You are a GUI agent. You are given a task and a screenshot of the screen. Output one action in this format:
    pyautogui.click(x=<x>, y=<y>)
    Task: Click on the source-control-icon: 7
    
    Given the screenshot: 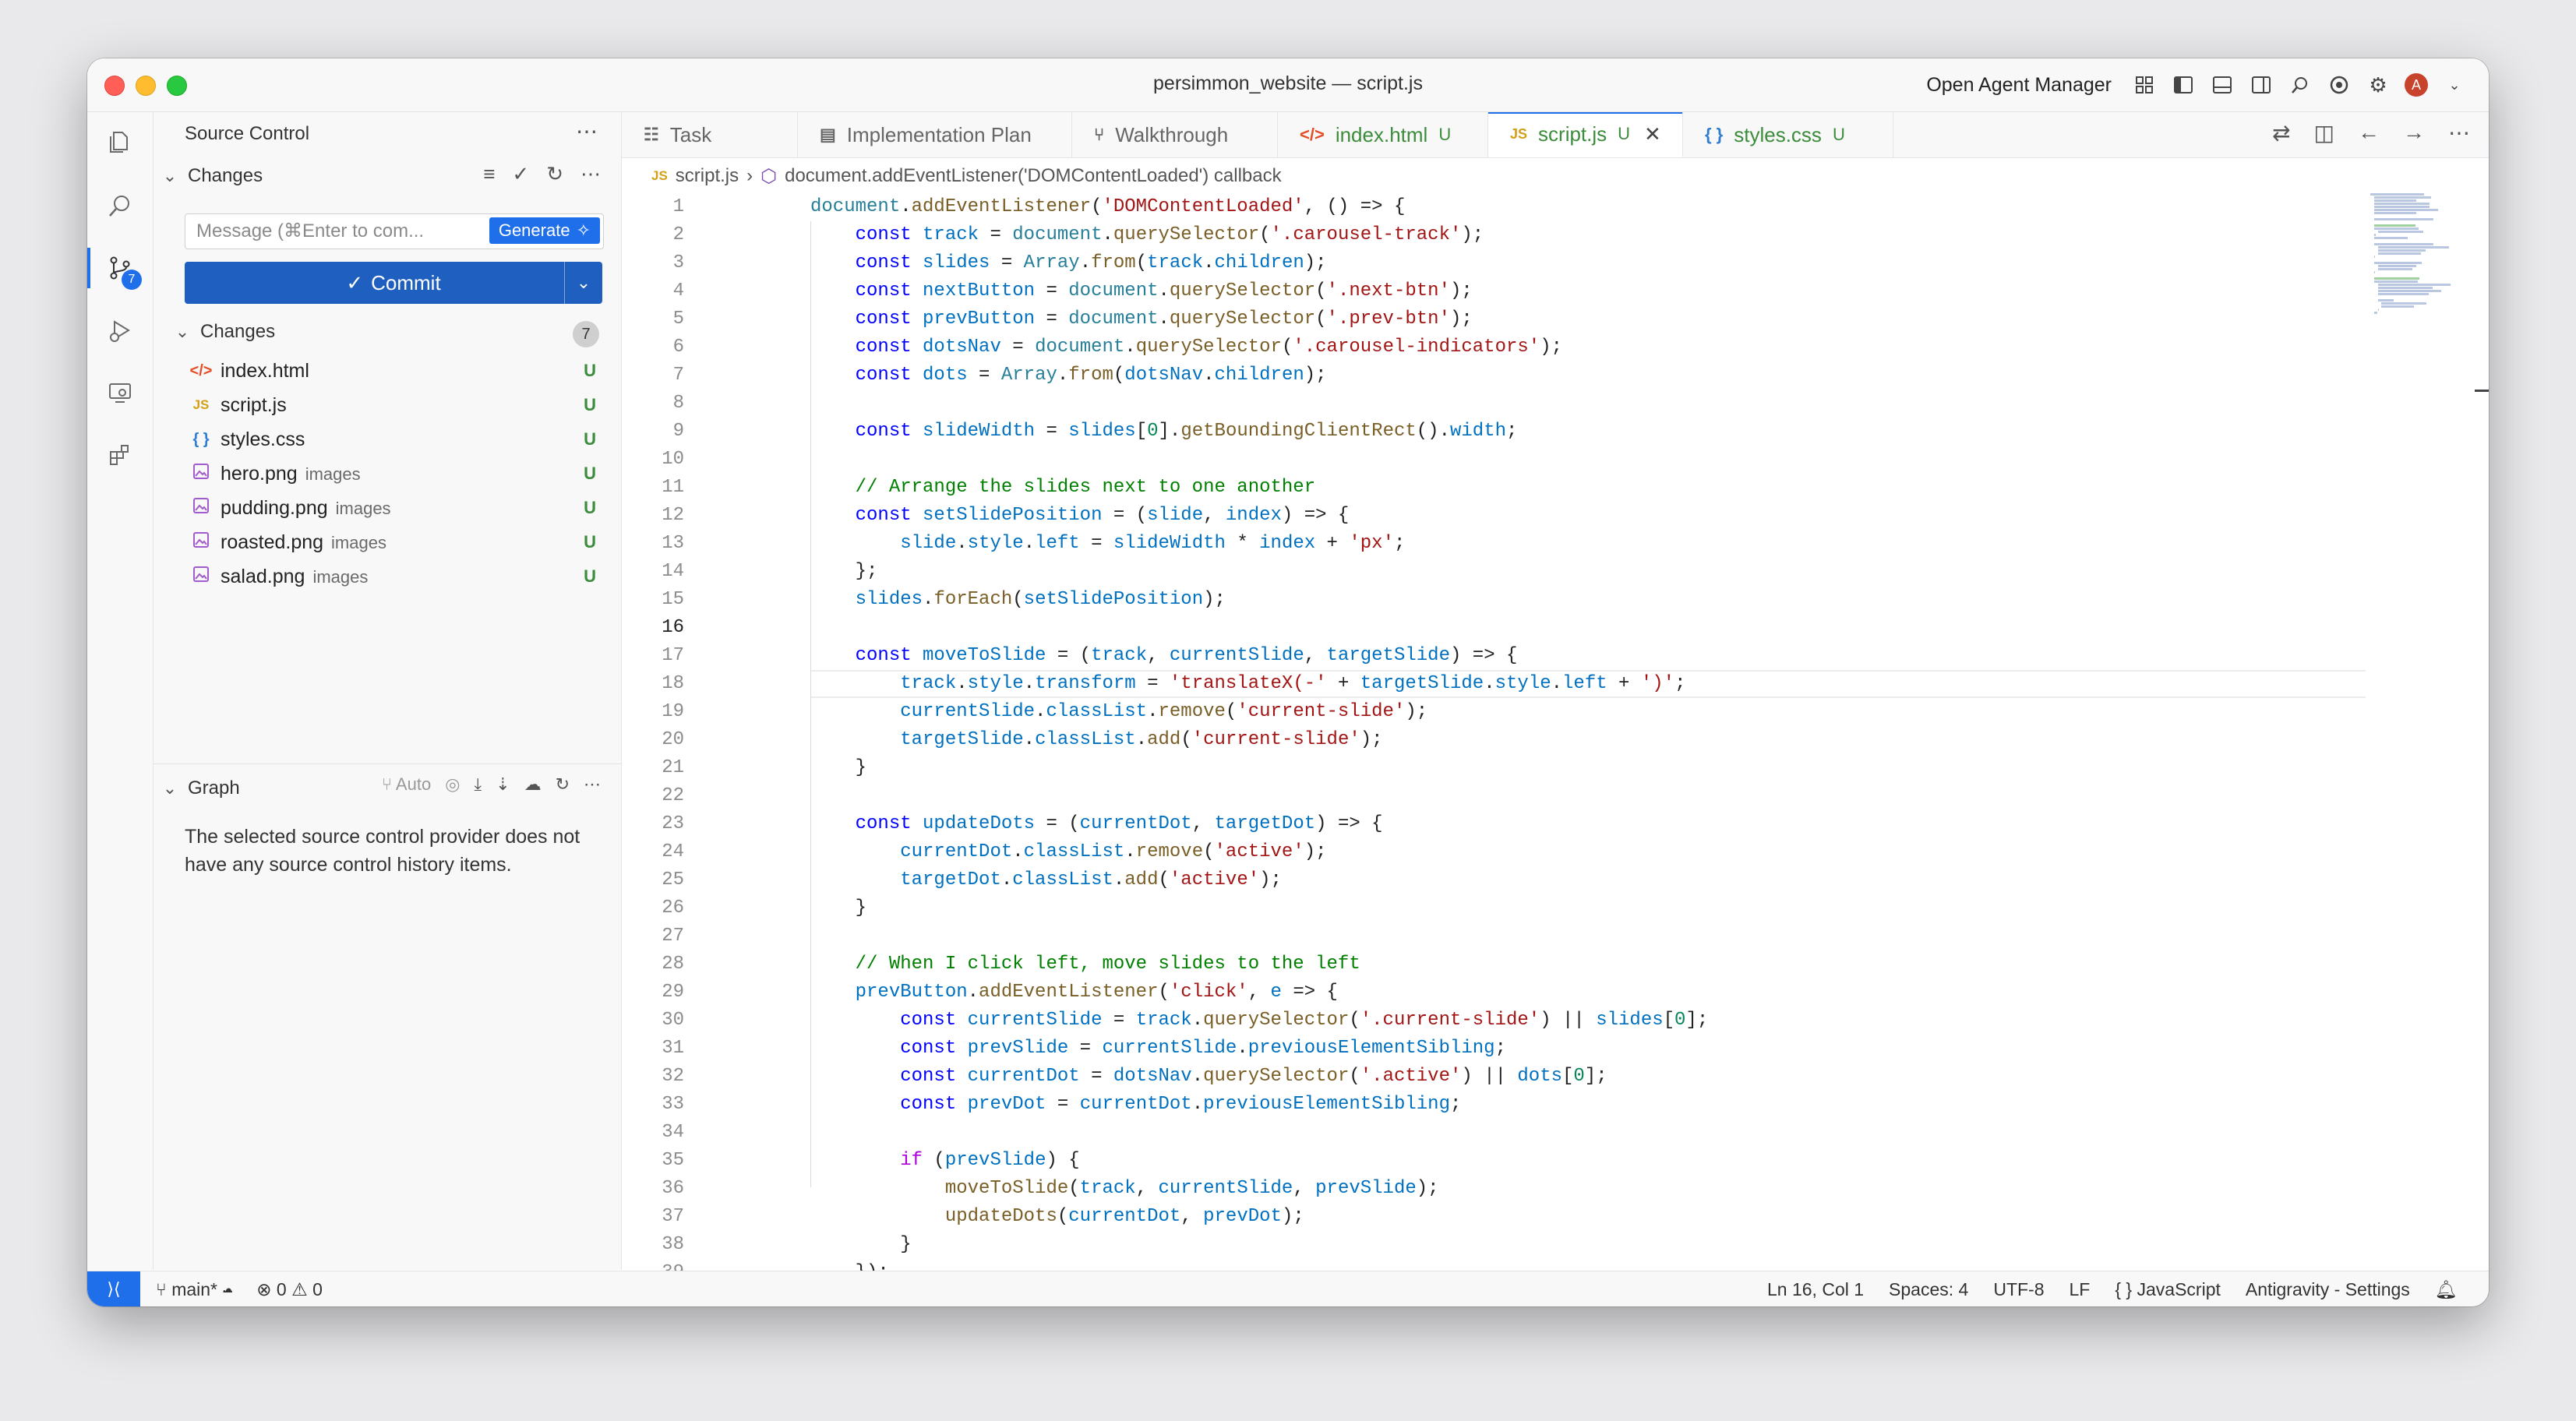 What is the action you would take?
    pyautogui.click(x=120, y=268)
    